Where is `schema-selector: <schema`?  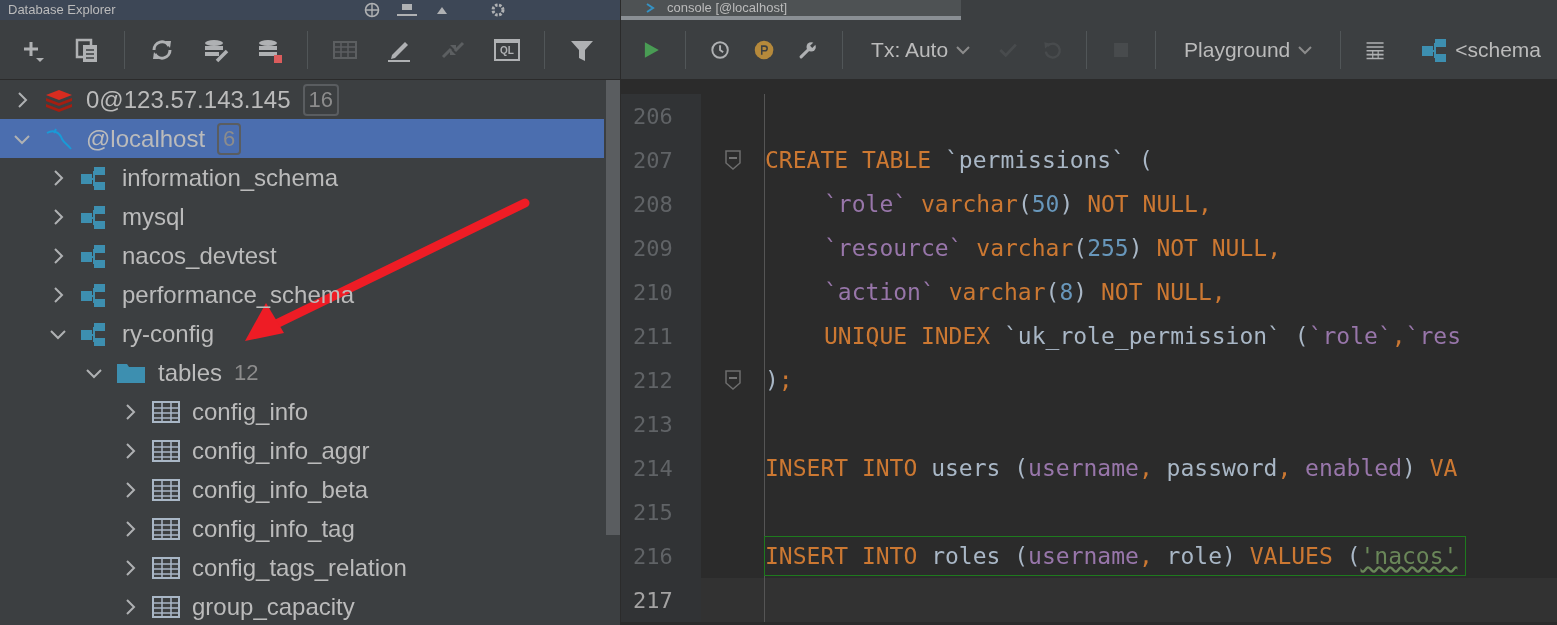
schema-selector: <schema is located at coordinates (1473, 49).